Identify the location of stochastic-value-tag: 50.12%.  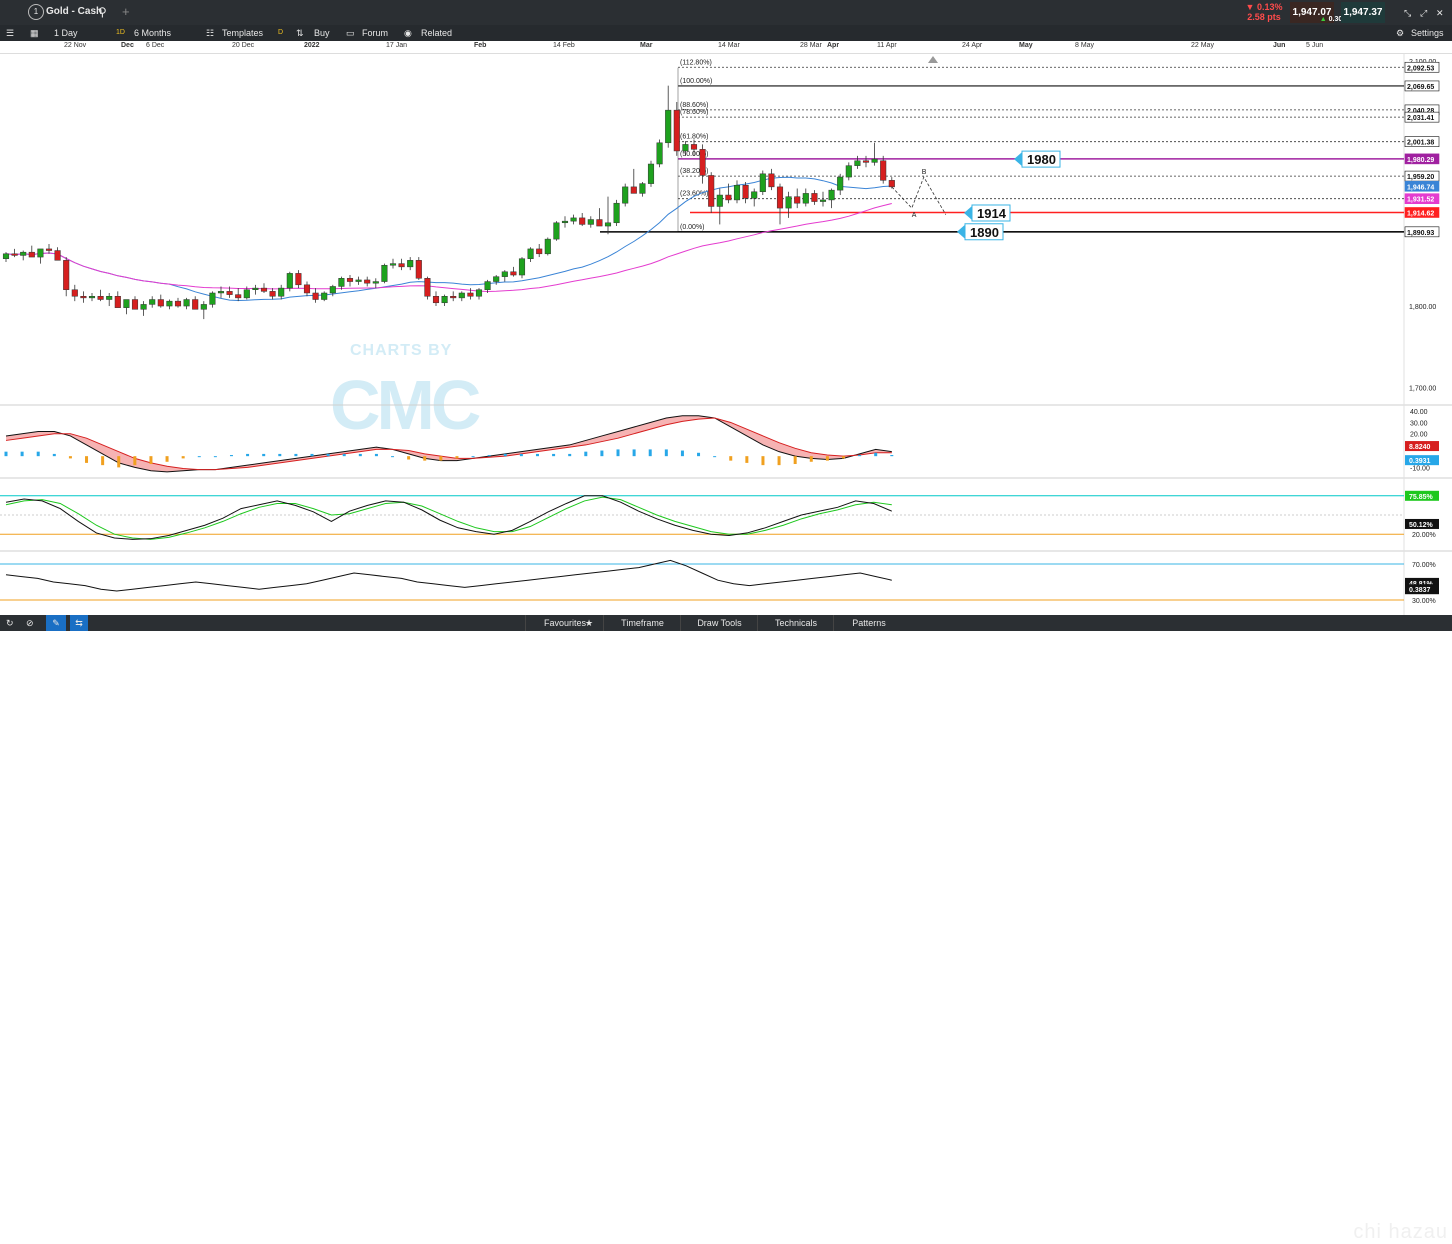
(1422, 523).